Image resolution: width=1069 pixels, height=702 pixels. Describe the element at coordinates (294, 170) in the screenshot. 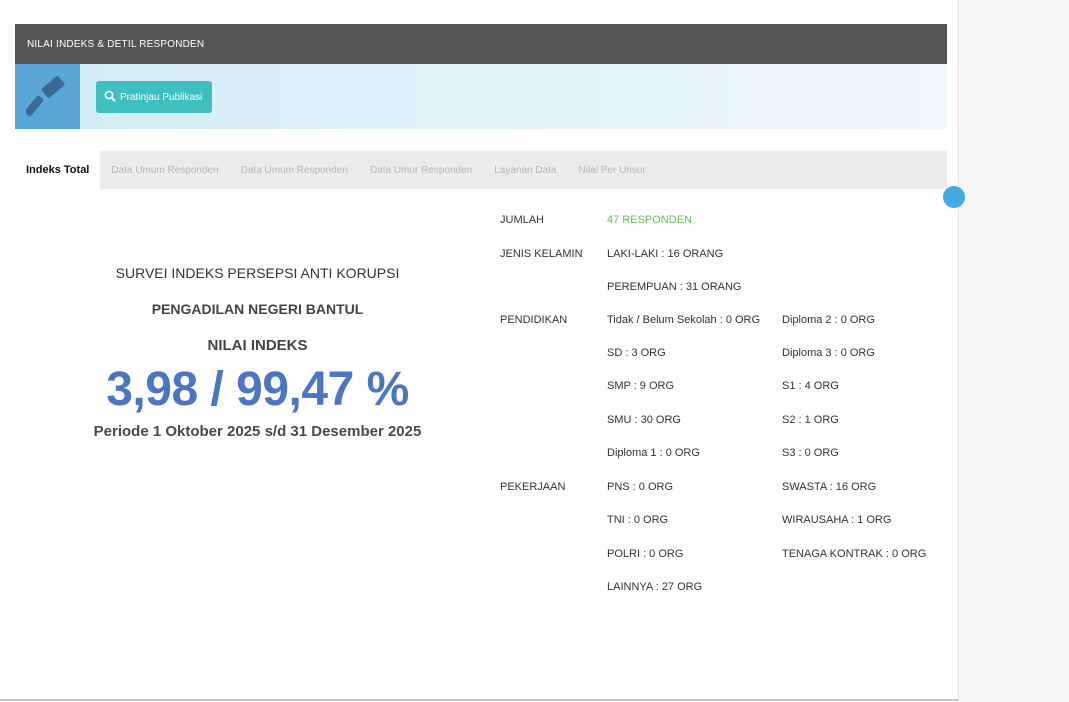

I see `tab-data-umum-responden-2: Data Umum Responden` at that location.